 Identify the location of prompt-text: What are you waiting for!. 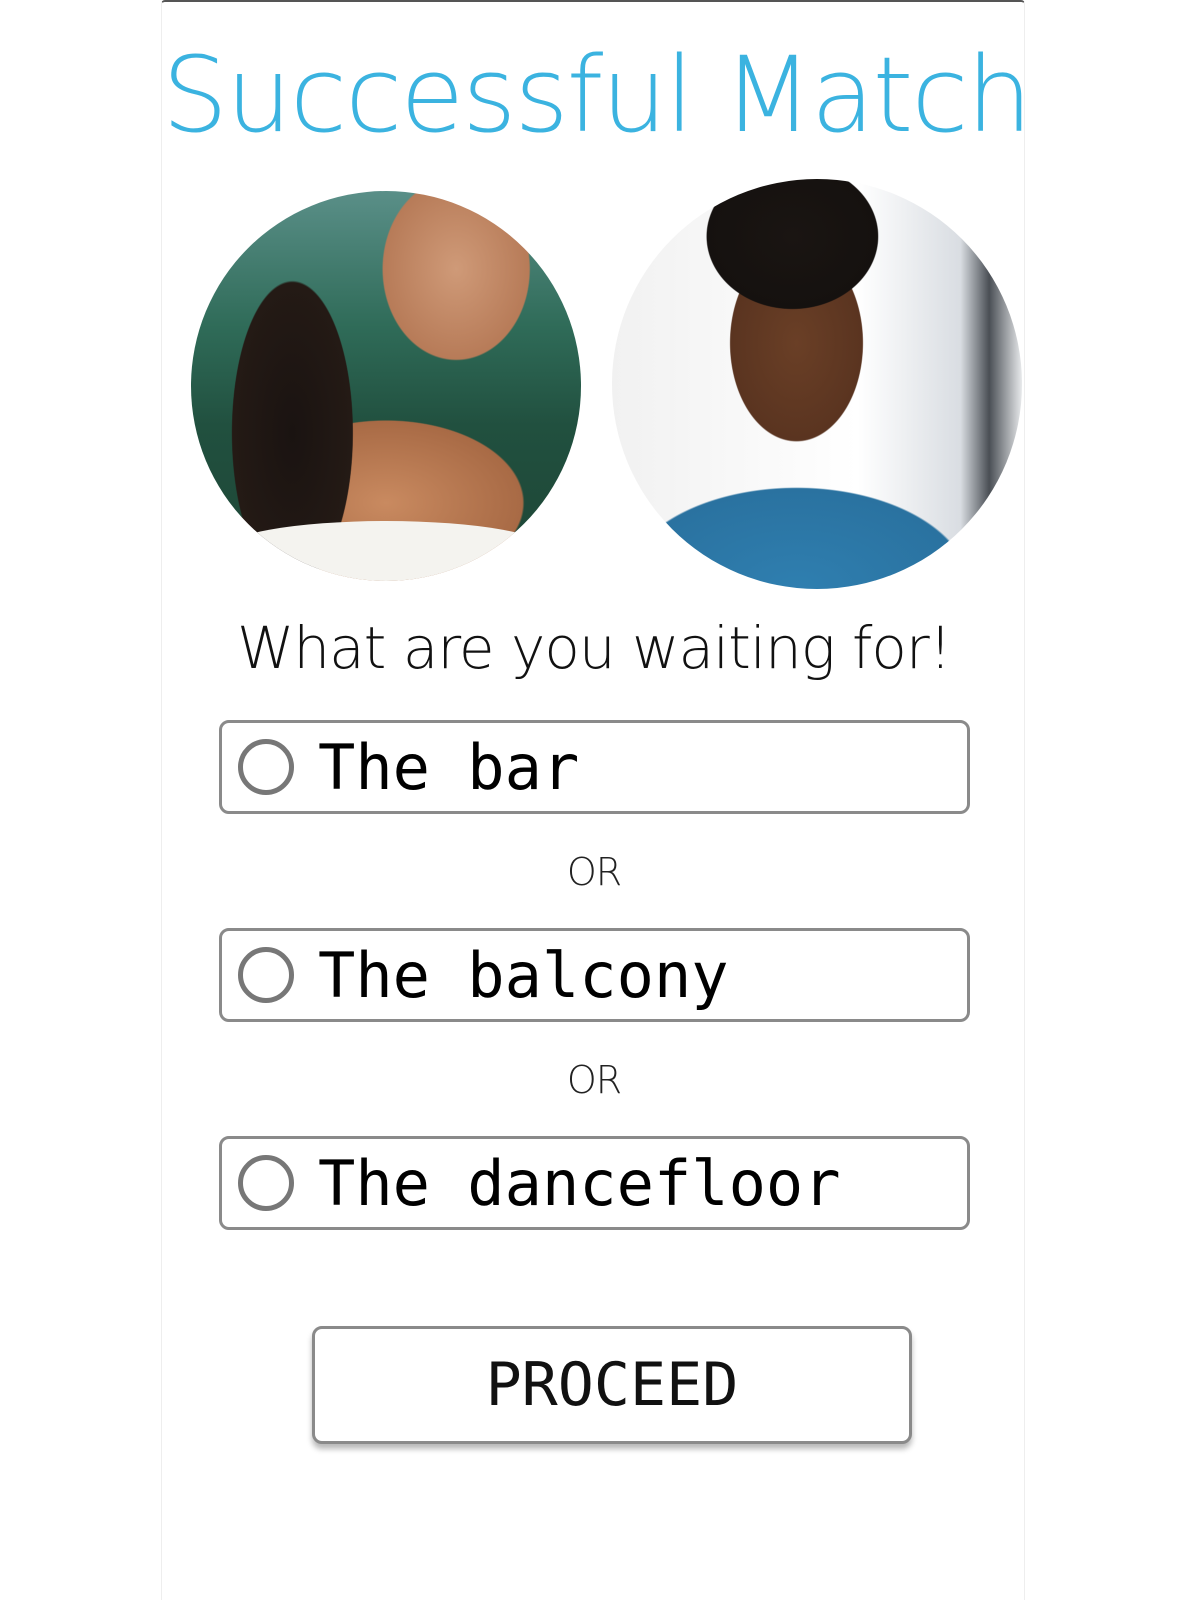
(594, 648).